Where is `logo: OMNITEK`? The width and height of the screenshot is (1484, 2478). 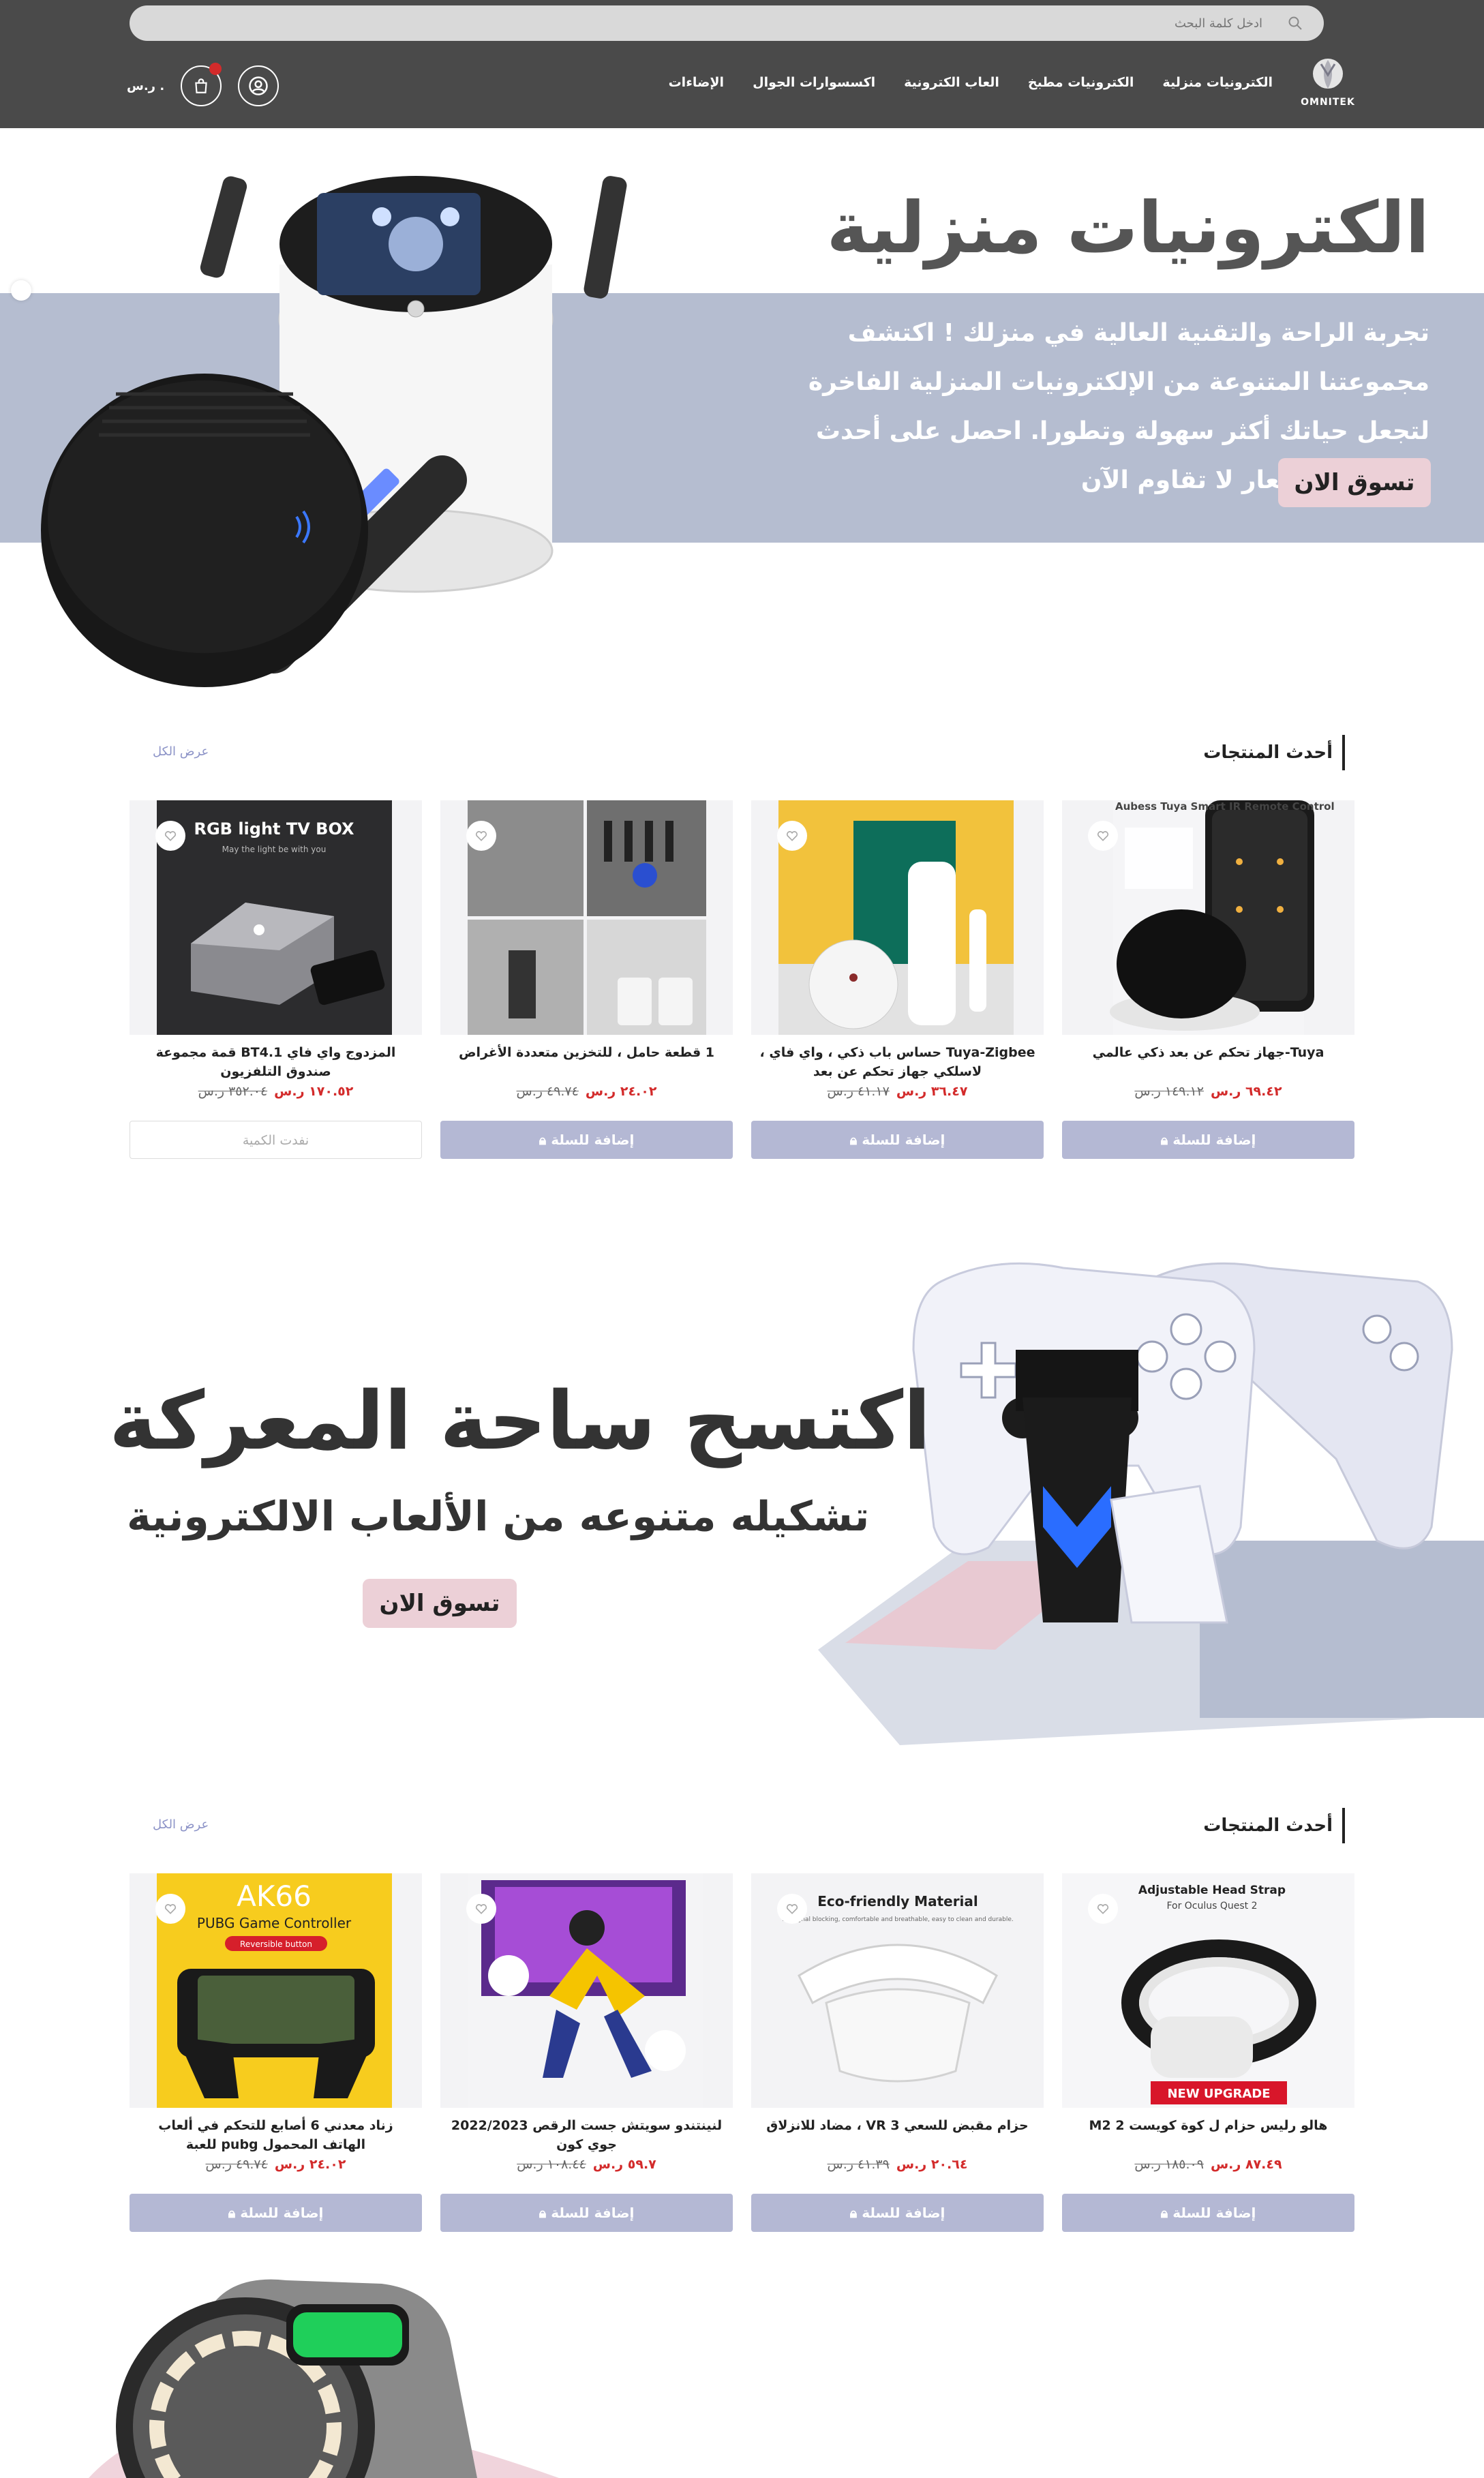 logo: OMNITEK is located at coordinates (1328, 87).